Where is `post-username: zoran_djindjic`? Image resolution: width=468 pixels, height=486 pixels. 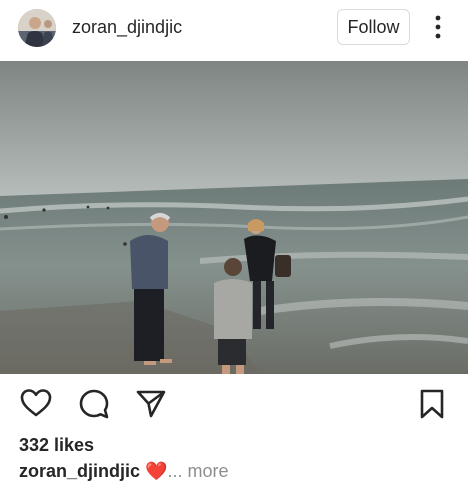 post-username: zoran_djindjic is located at coordinates (127, 27).